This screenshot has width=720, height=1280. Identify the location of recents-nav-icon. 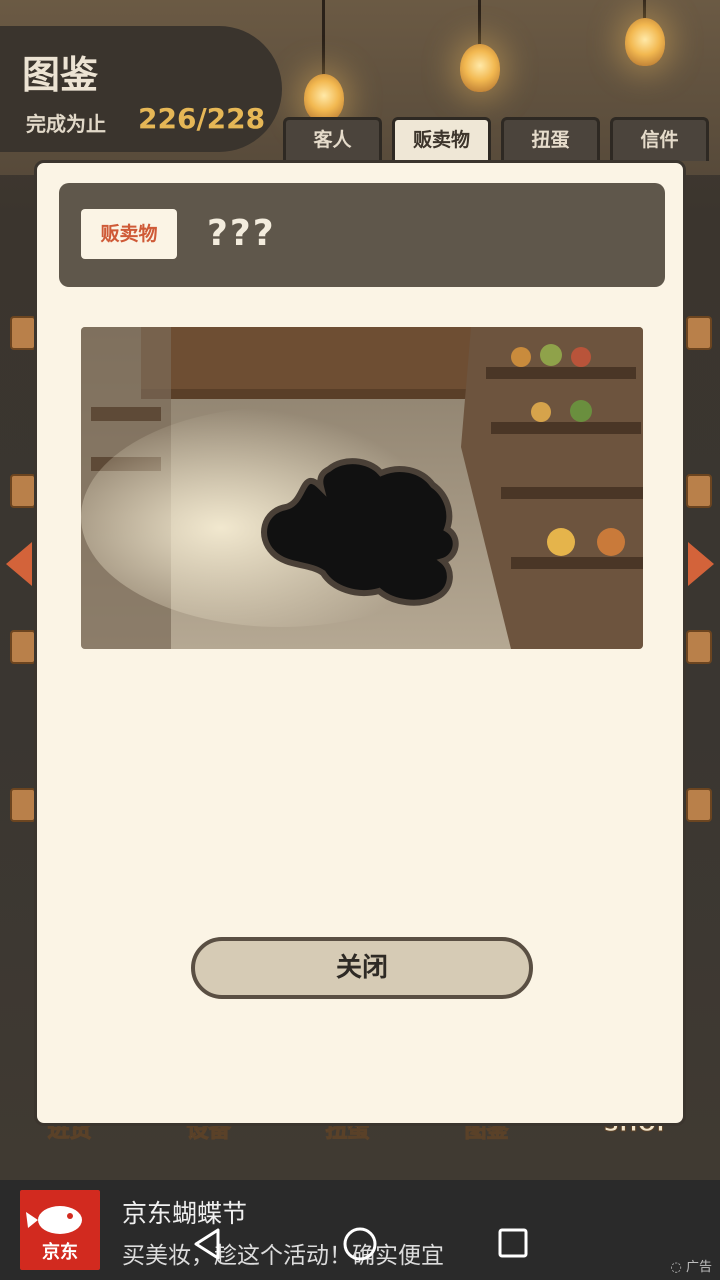
(513, 1244).